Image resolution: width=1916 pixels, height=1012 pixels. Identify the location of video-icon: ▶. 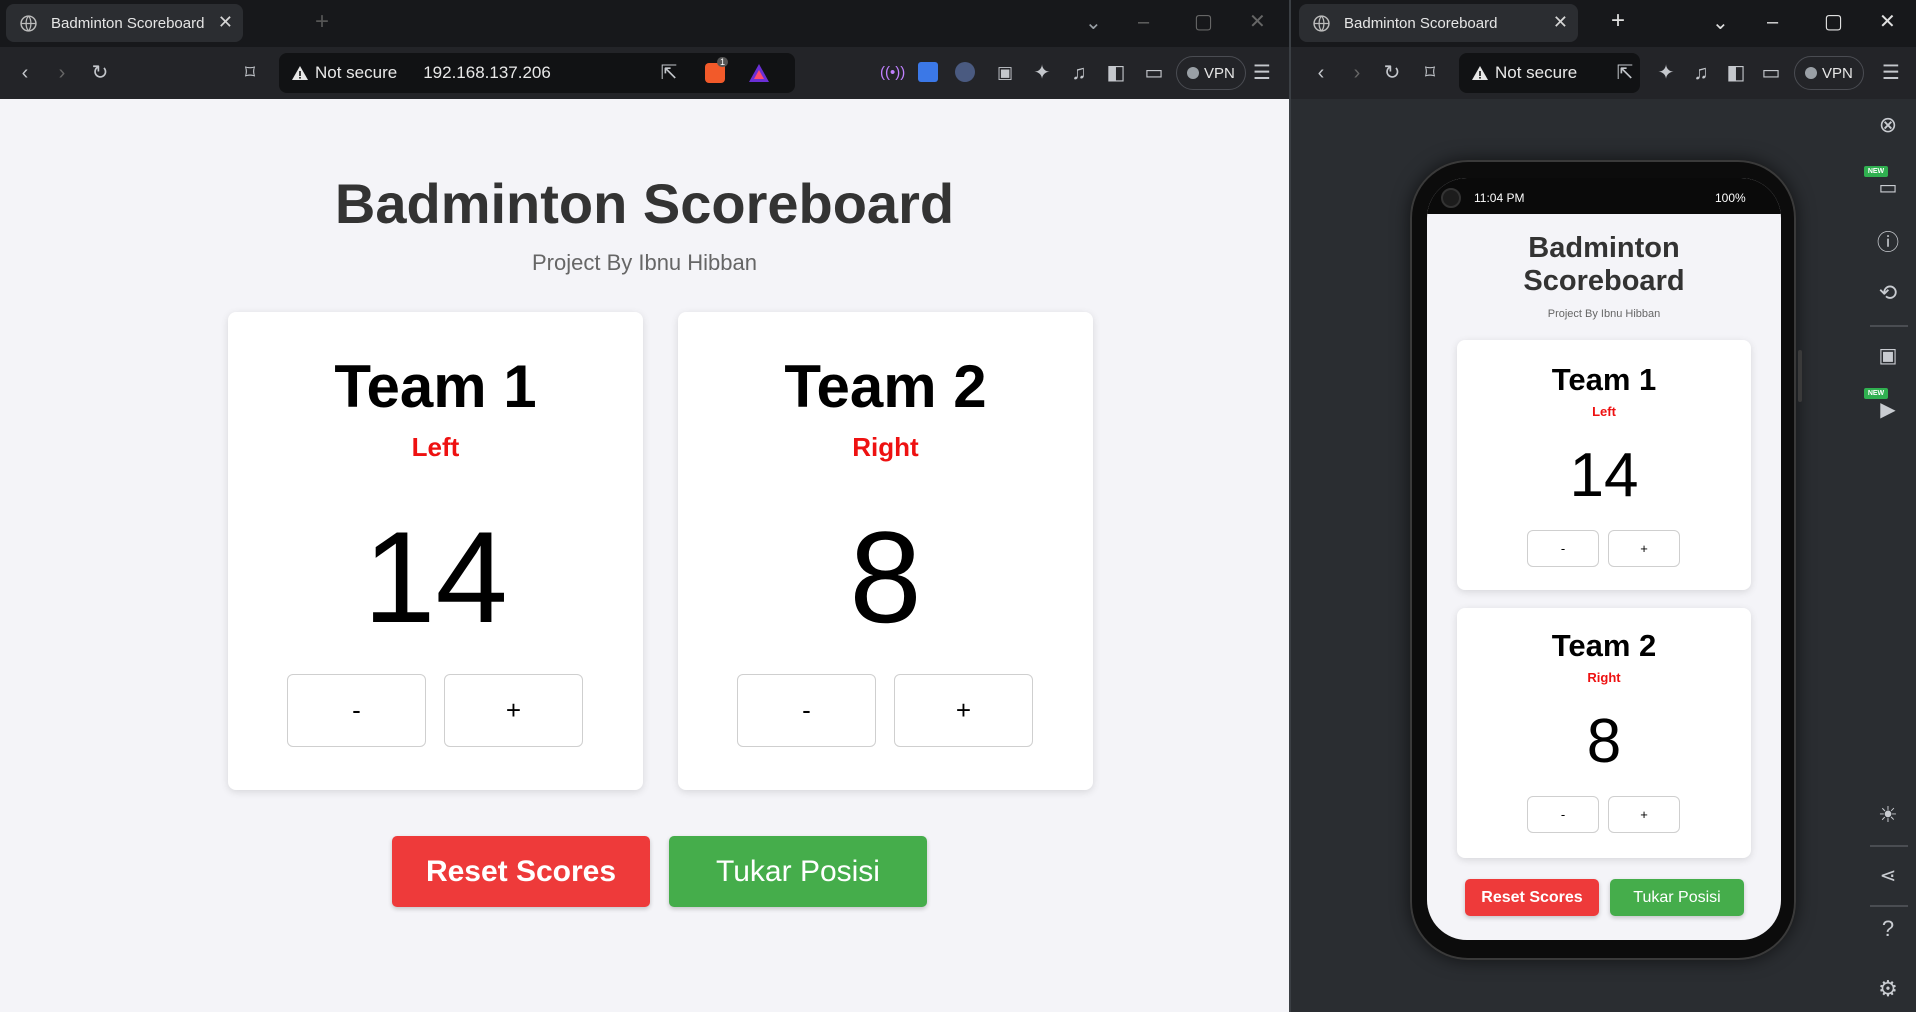
(1888, 409).